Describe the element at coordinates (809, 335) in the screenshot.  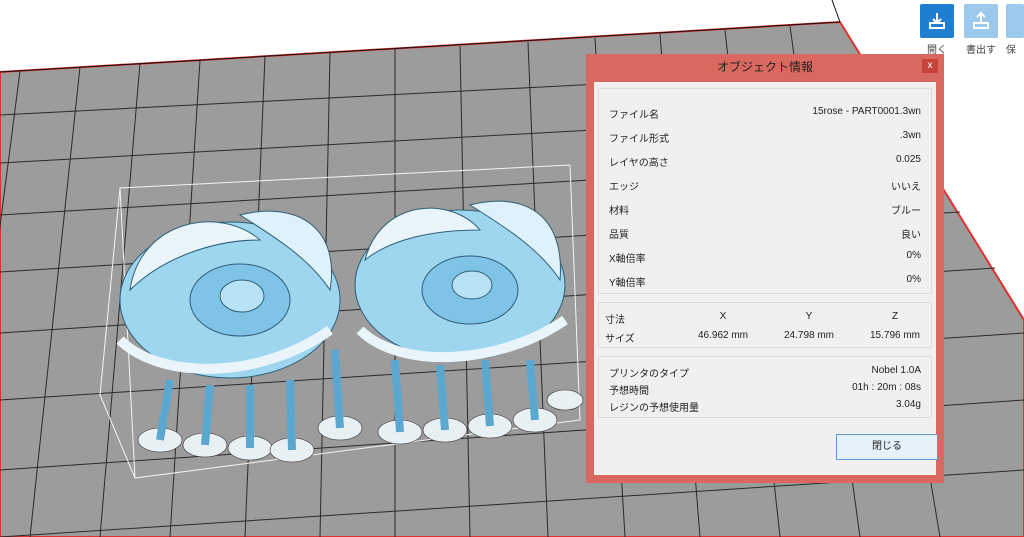
I see `dims-y-value: 24.798 mm` at that location.